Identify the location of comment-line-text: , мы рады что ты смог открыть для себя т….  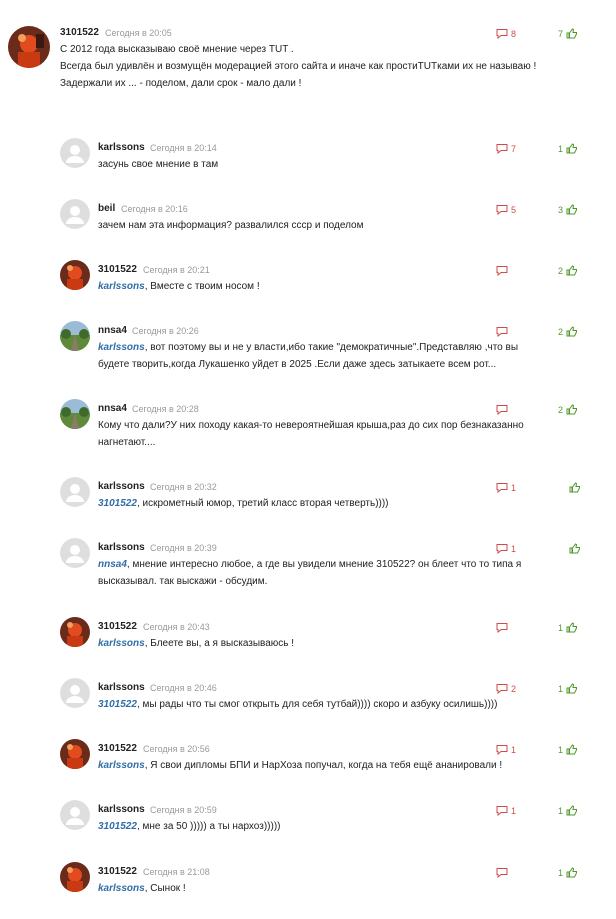
(317, 704).